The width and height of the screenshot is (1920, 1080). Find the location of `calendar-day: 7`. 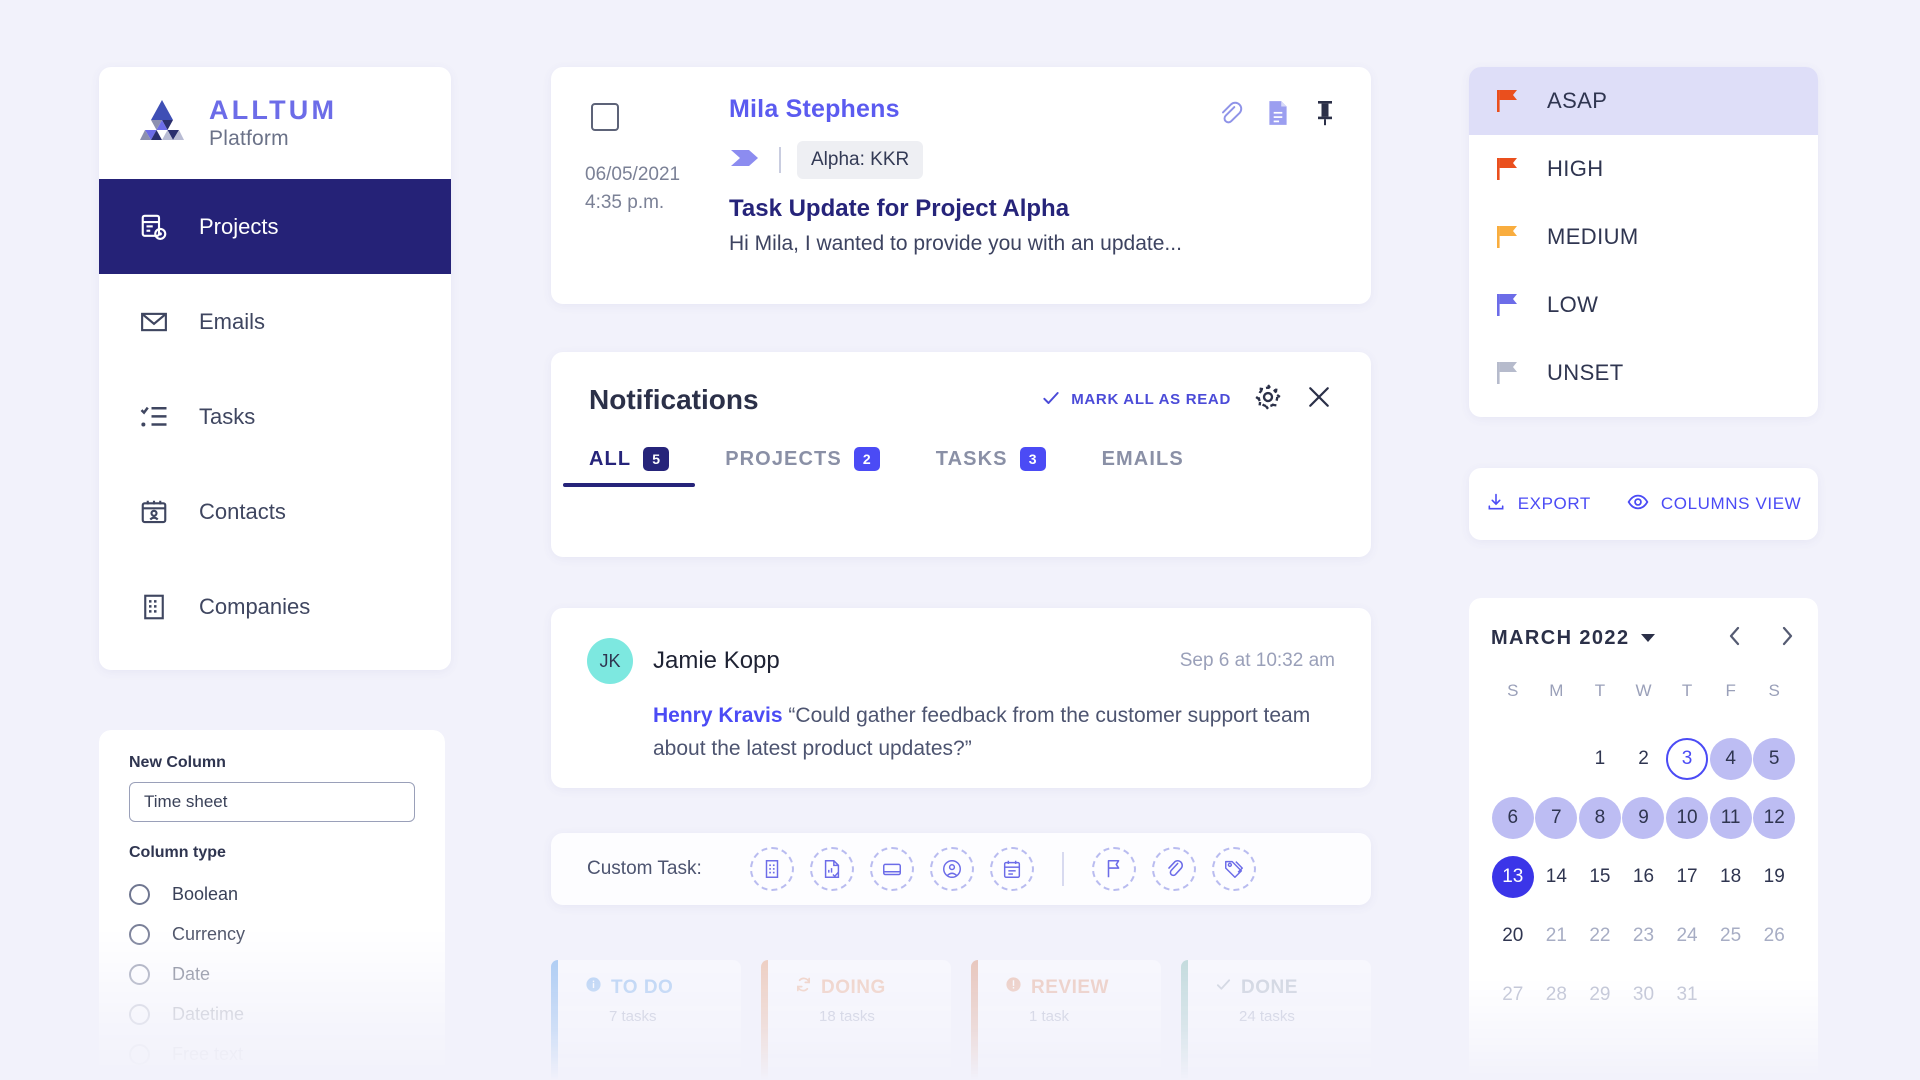

calendar-day: 7 is located at coordinates (1556, 817).